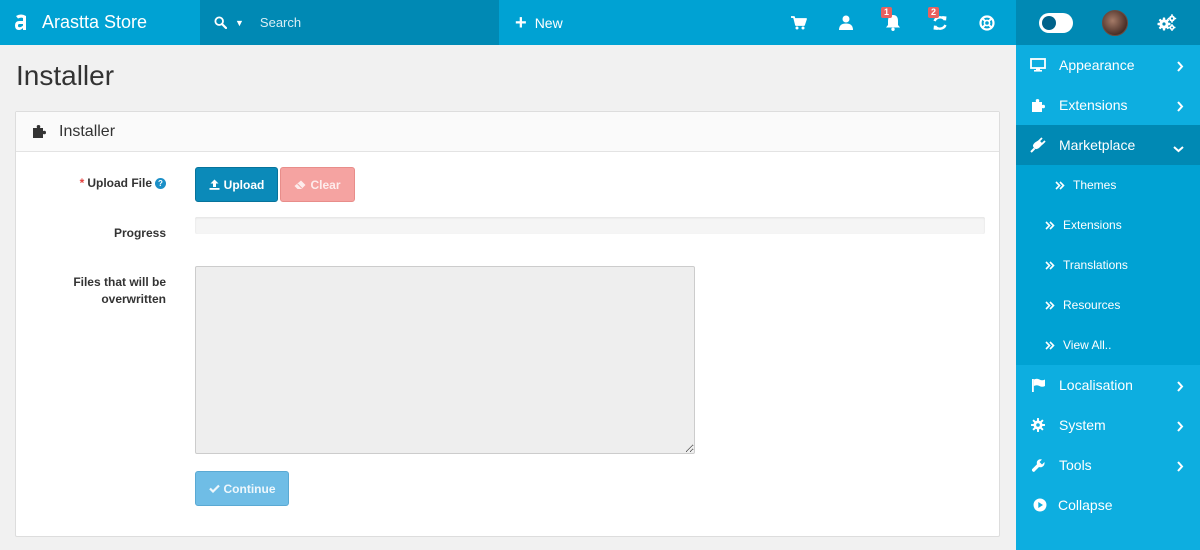 Image resolution: width=1200 pixels, height=550 pixels. Describe the element at coordinates (1075, 465) in the screenshot. I see `sidebar-item-label: Tools` at that location.